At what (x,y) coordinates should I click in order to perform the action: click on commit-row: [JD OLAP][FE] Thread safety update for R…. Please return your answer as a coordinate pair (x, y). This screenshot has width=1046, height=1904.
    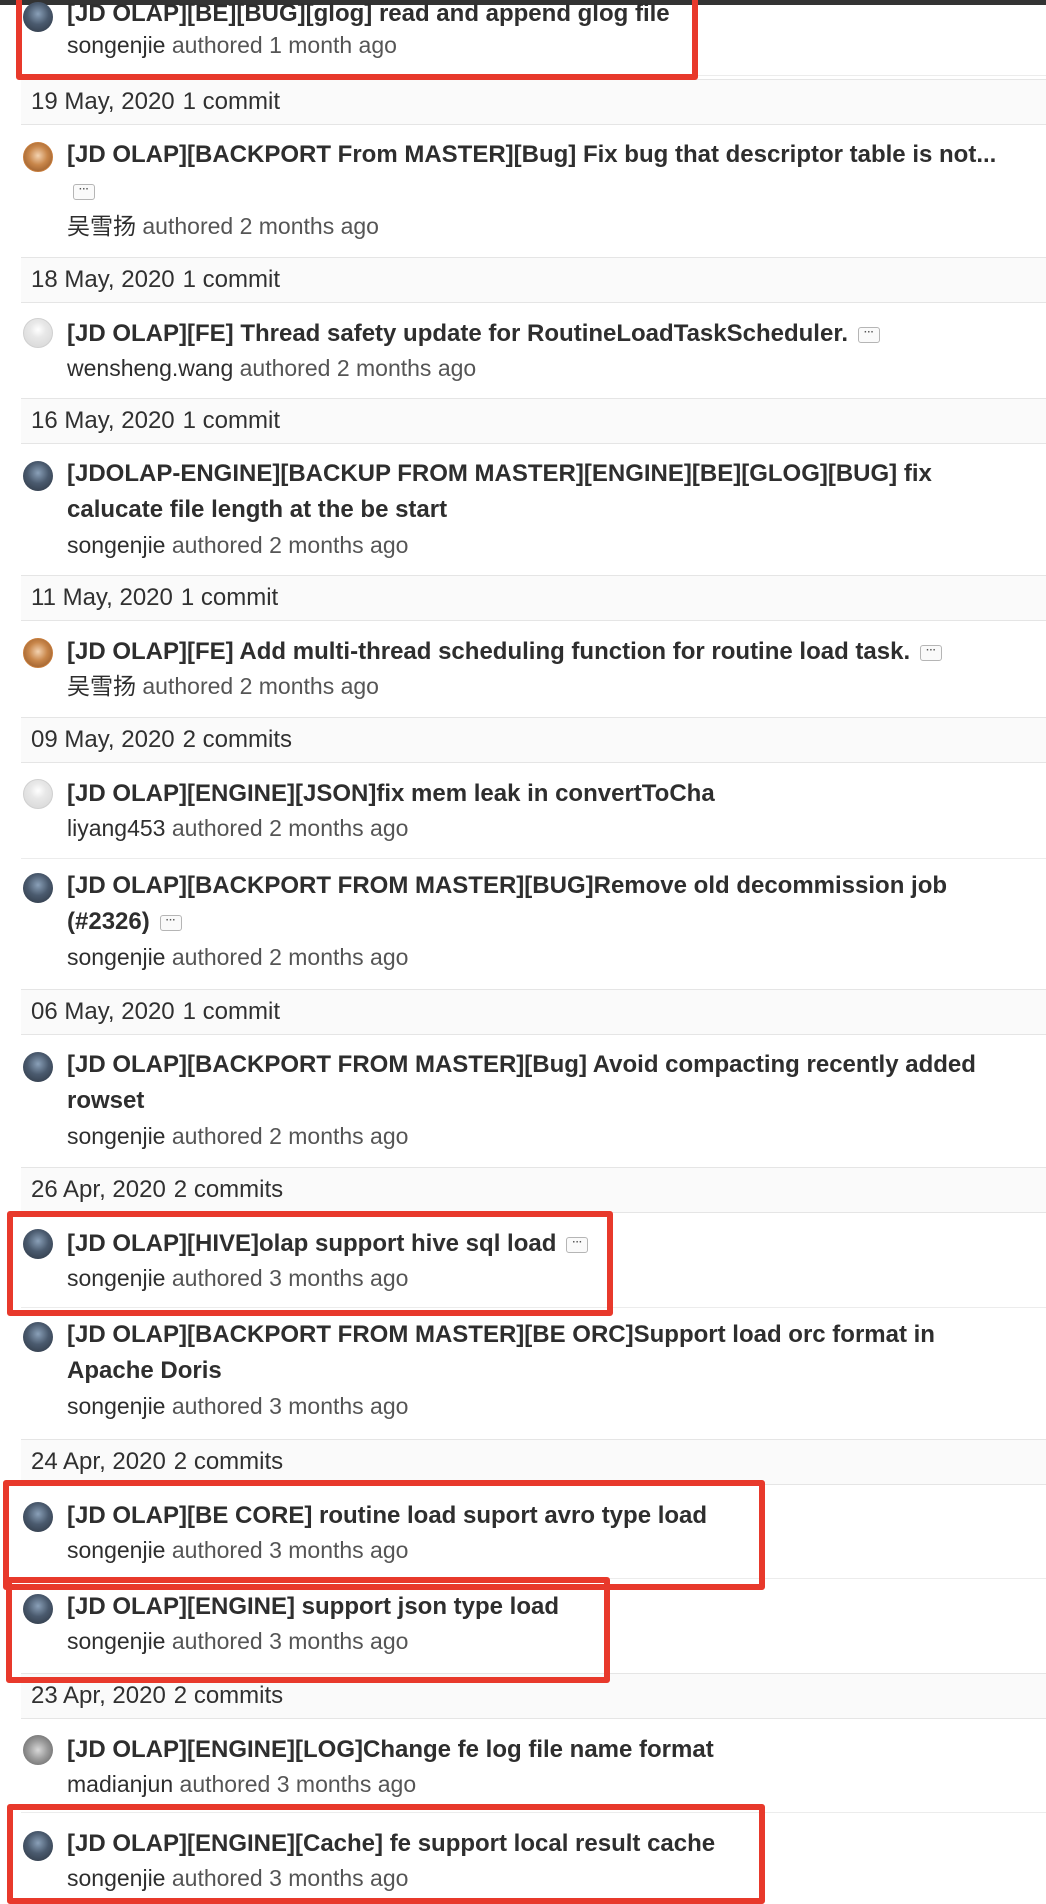
    Looking at the image, I should click on (533, 350).